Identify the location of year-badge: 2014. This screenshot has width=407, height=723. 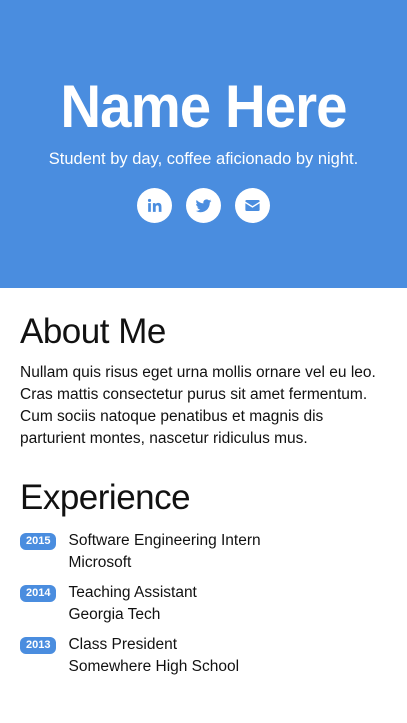
(38, 593).